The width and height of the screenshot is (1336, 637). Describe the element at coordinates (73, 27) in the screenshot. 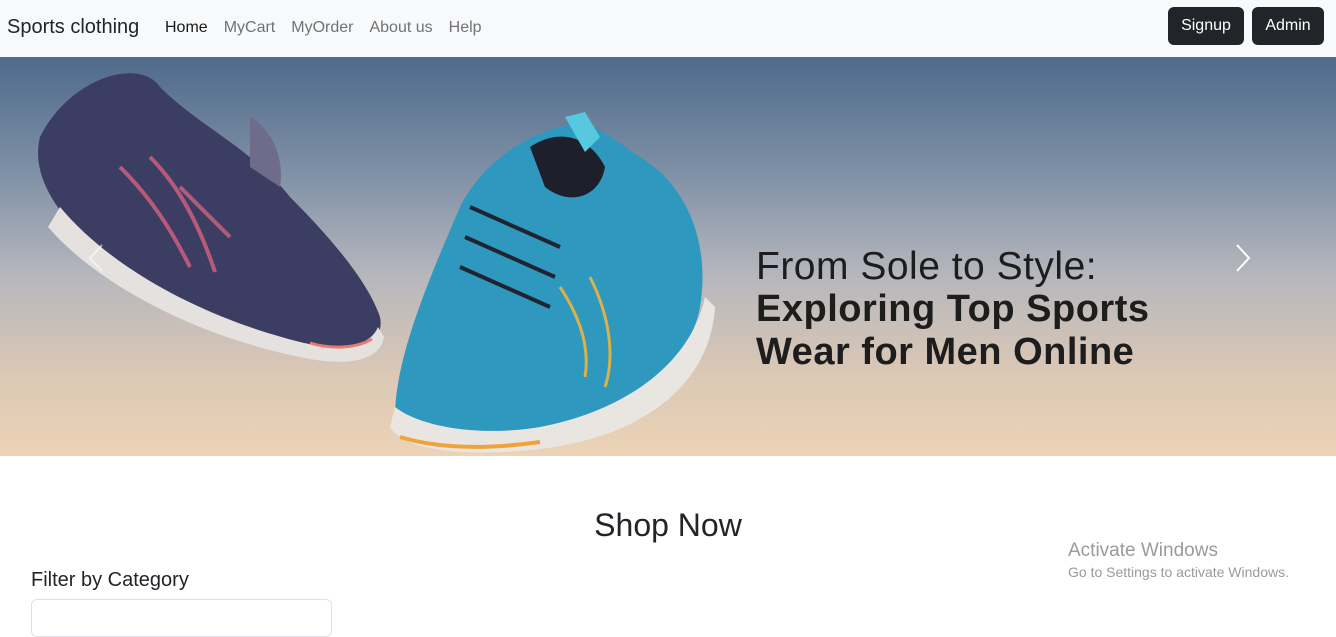

I see `brand-logo: Sports clothing` at that location.